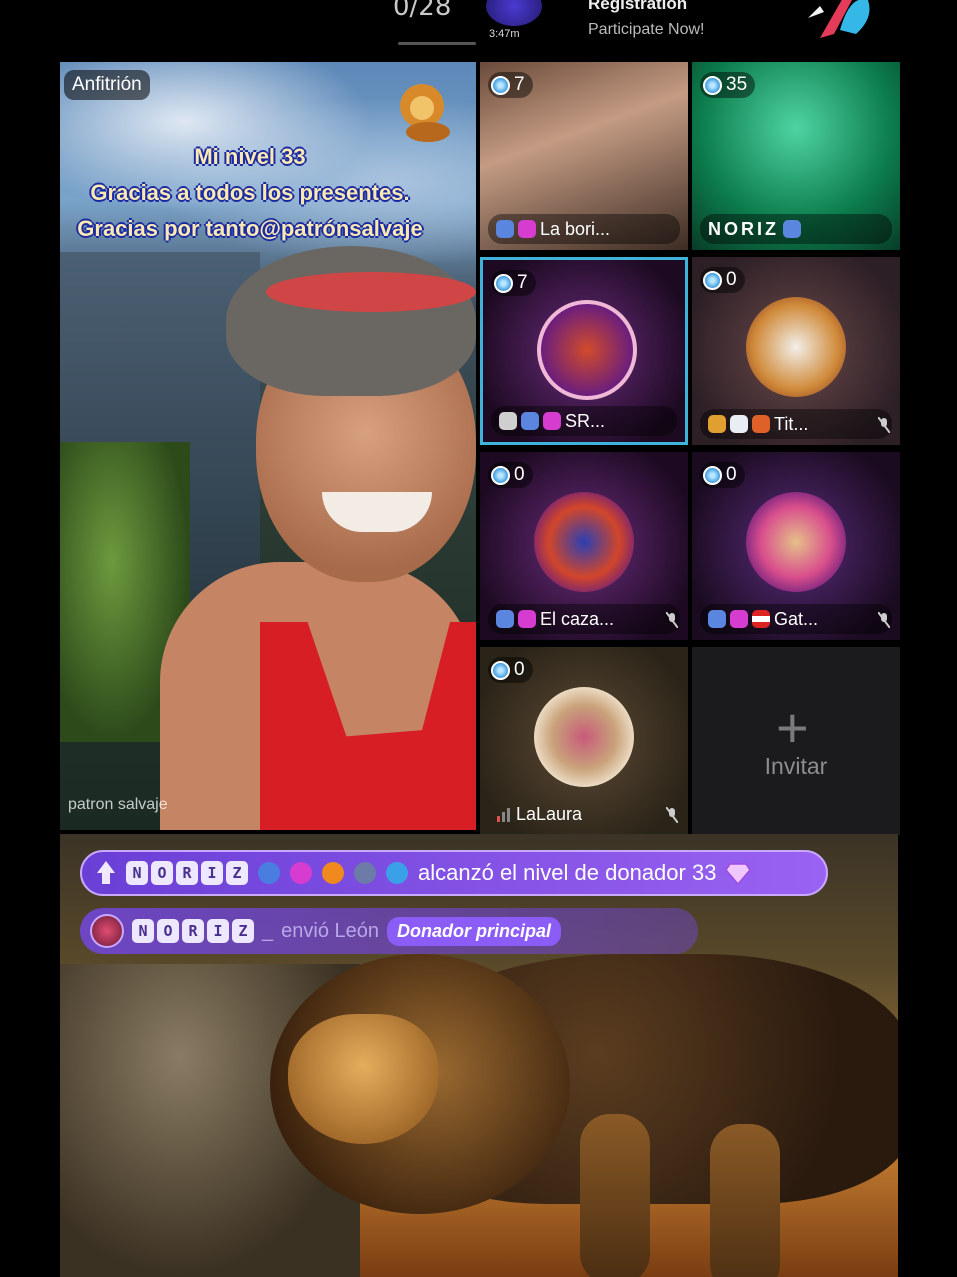  I want to click on guest-seat-7: 0 LaLaura, so click(584, 741).